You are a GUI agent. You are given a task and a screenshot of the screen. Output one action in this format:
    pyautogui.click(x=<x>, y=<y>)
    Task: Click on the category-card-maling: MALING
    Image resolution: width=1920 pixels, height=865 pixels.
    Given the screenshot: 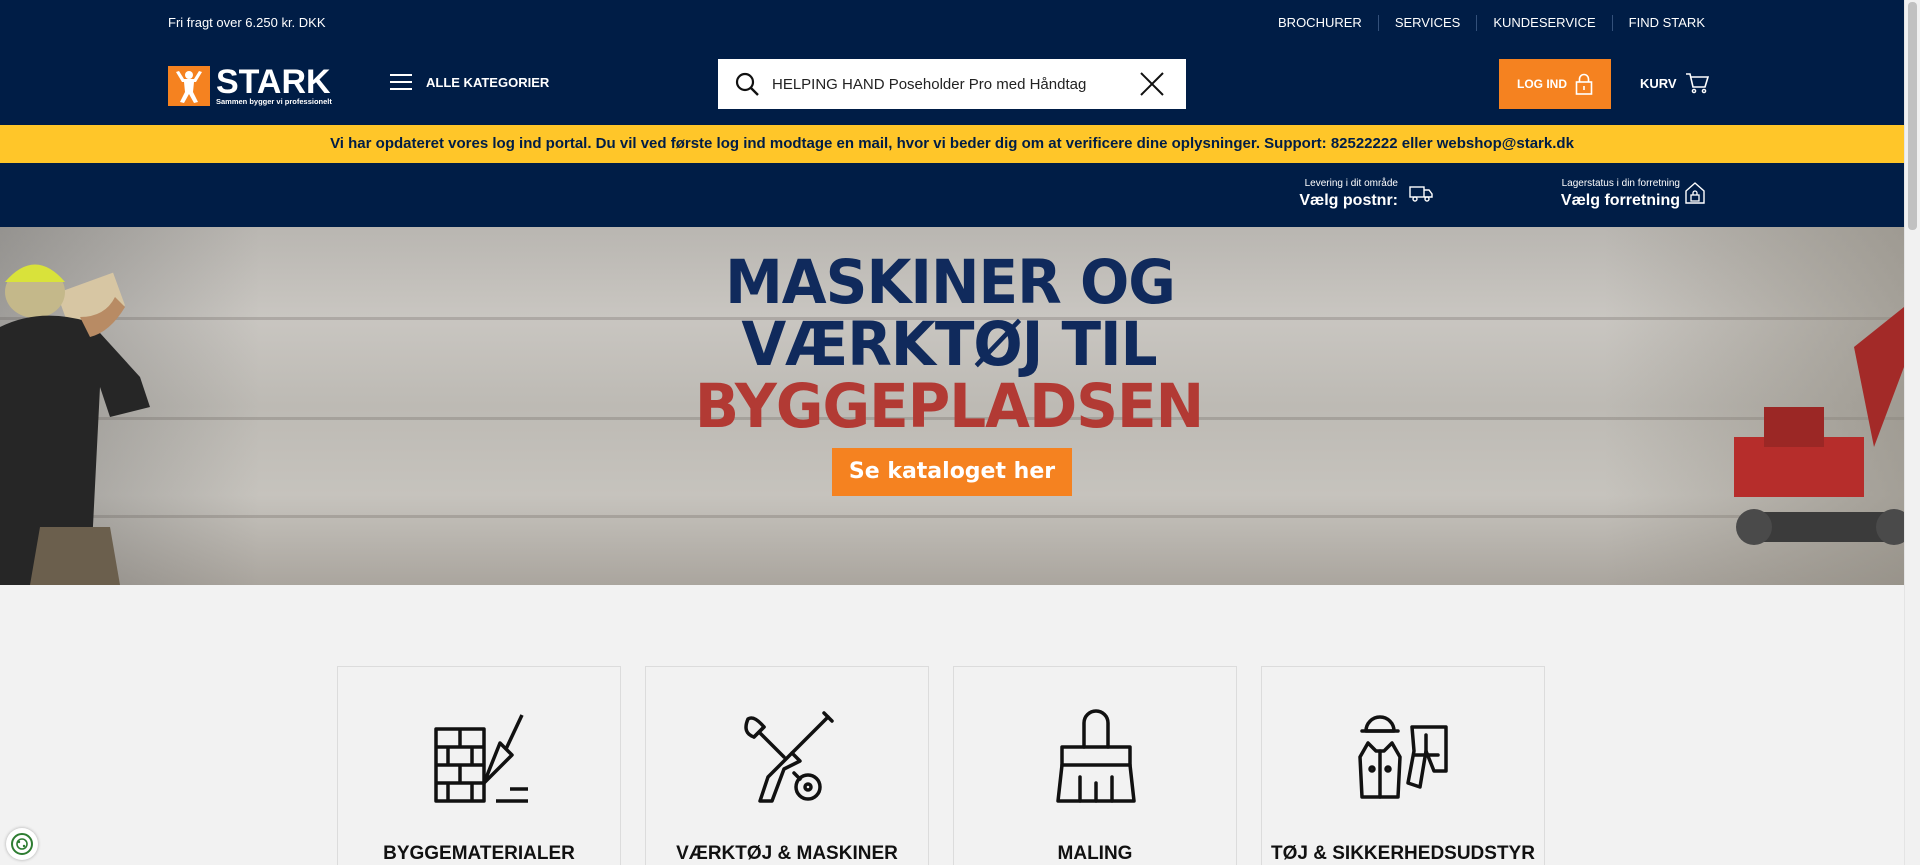 What is the action you would take?
    pyautogui.click(x=1095, y=765)
    